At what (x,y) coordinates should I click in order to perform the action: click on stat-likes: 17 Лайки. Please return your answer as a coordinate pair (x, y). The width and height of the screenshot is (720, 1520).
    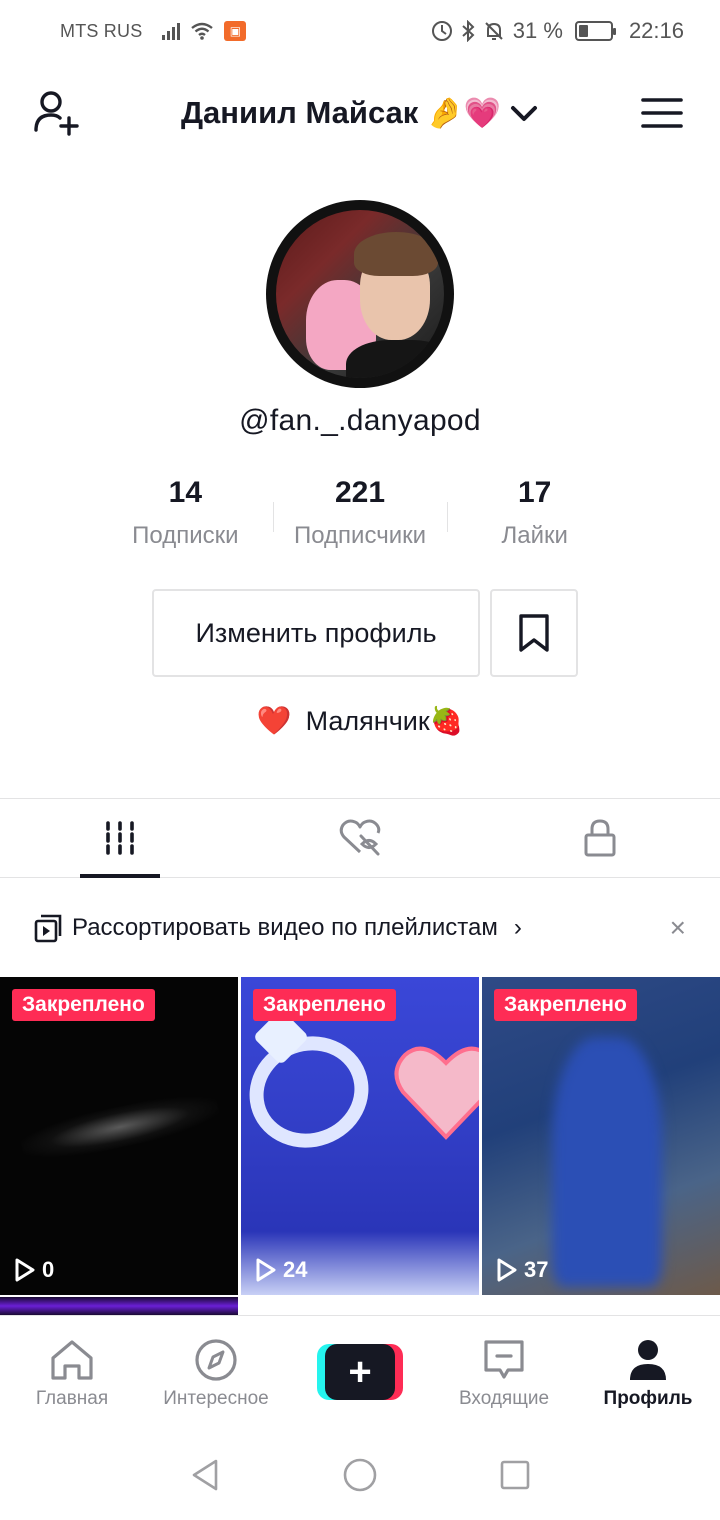
    Looking at the image, I should click on (534, 518).